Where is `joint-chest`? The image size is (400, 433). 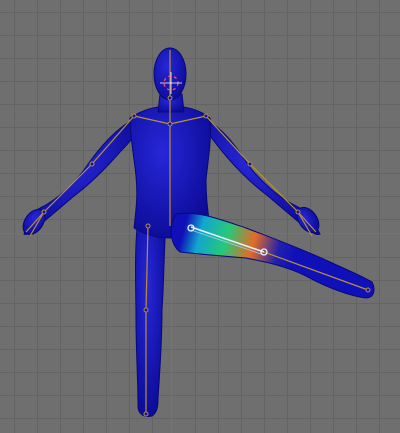
joint-chest is located at coordinates (170, 124).